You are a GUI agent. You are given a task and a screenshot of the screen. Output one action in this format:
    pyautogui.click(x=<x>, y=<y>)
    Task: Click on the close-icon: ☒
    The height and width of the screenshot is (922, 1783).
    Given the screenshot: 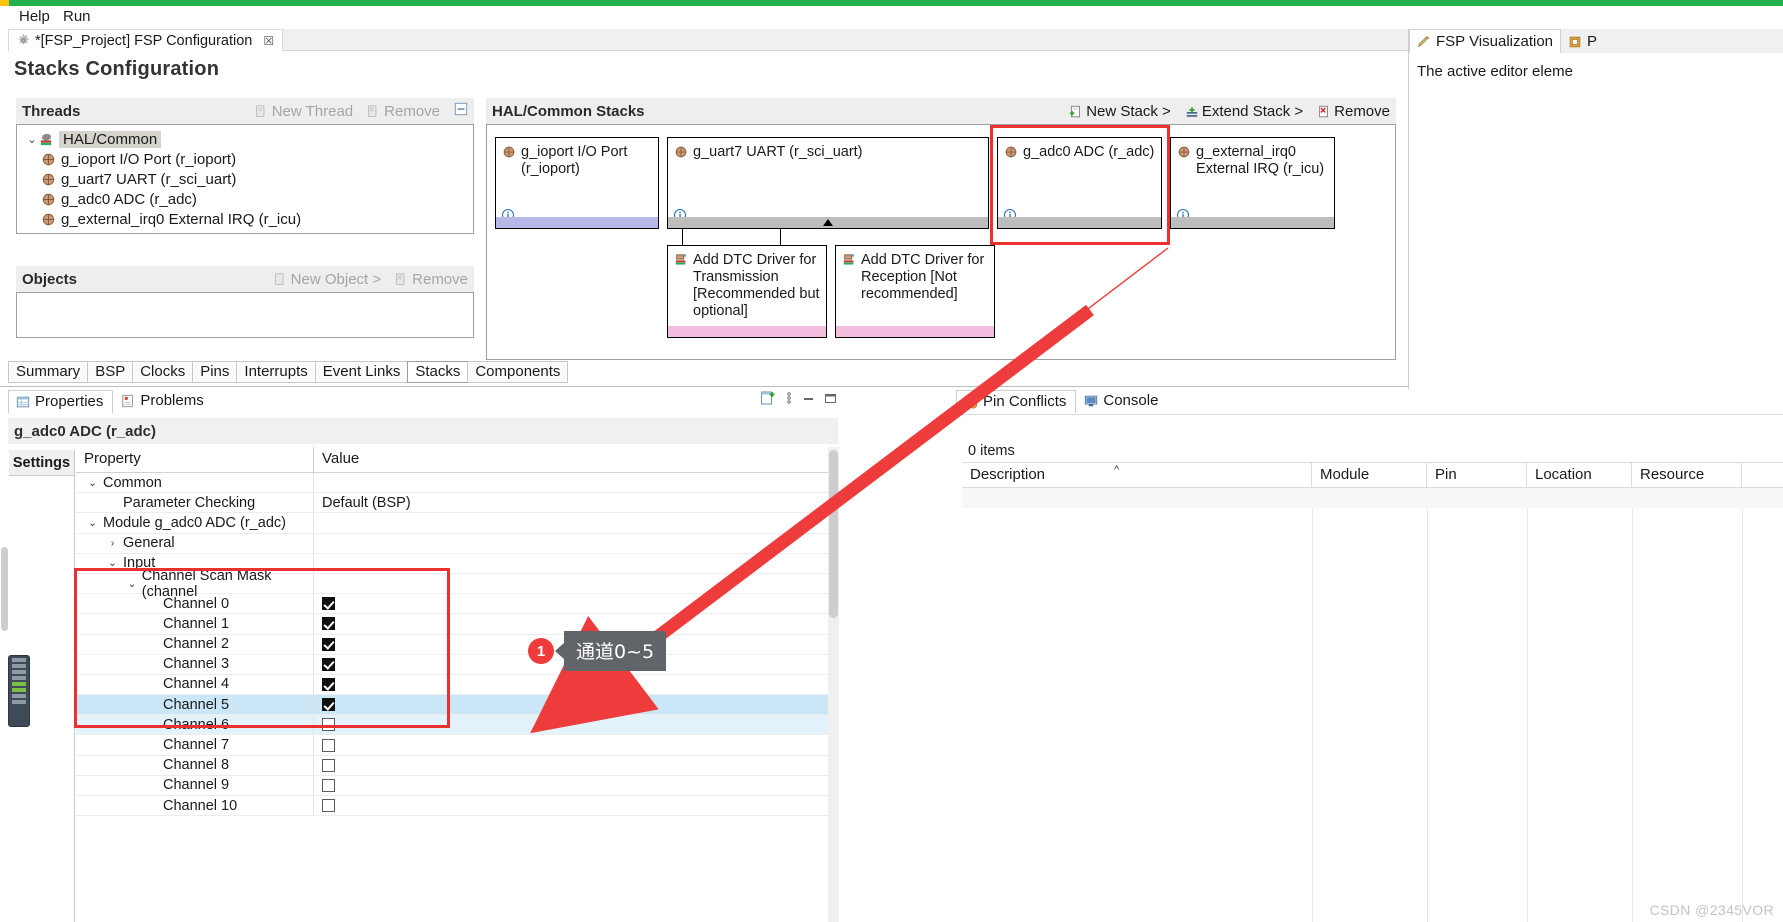 What is the action you would take?
    pyautogui.click(x=268, y=41)
    